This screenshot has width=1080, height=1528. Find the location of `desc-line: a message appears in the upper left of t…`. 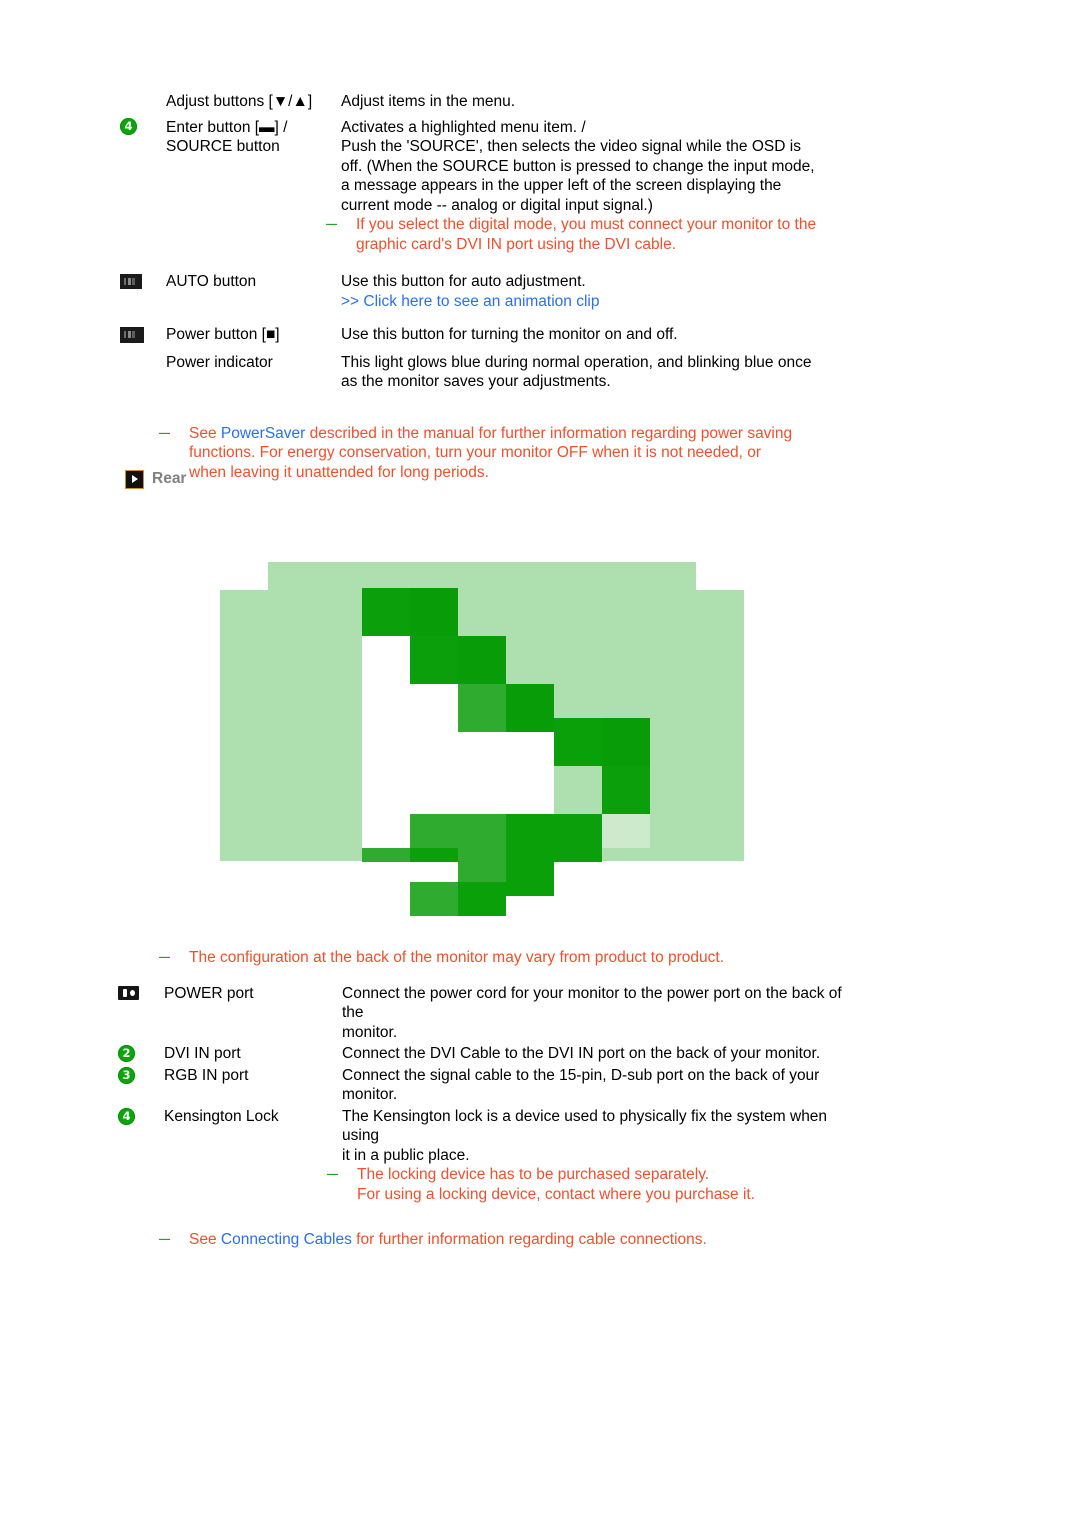

desc-line: a message appears in the upper left of t… is located at coordinates (561, 185).